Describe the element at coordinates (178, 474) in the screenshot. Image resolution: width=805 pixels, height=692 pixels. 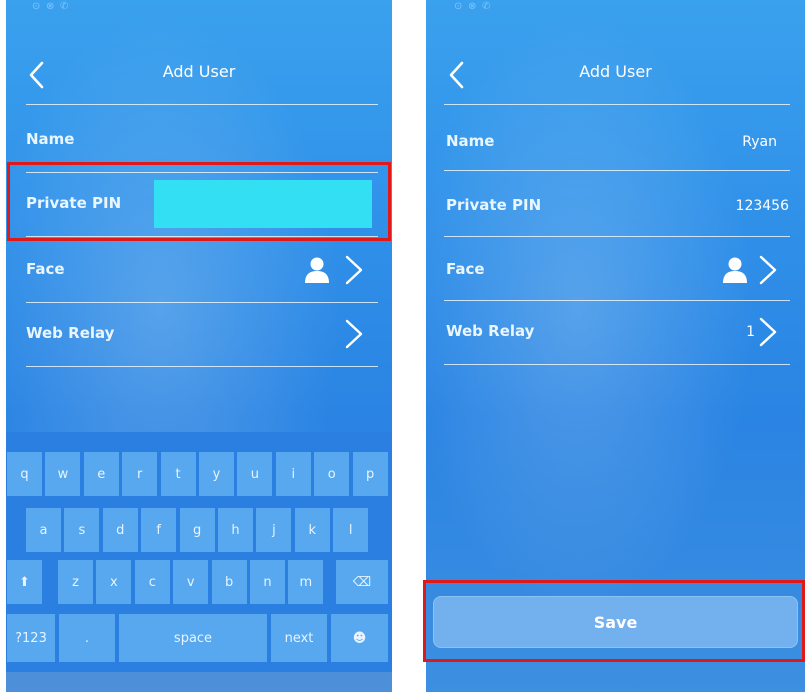
I see `key-t: t` at that location.